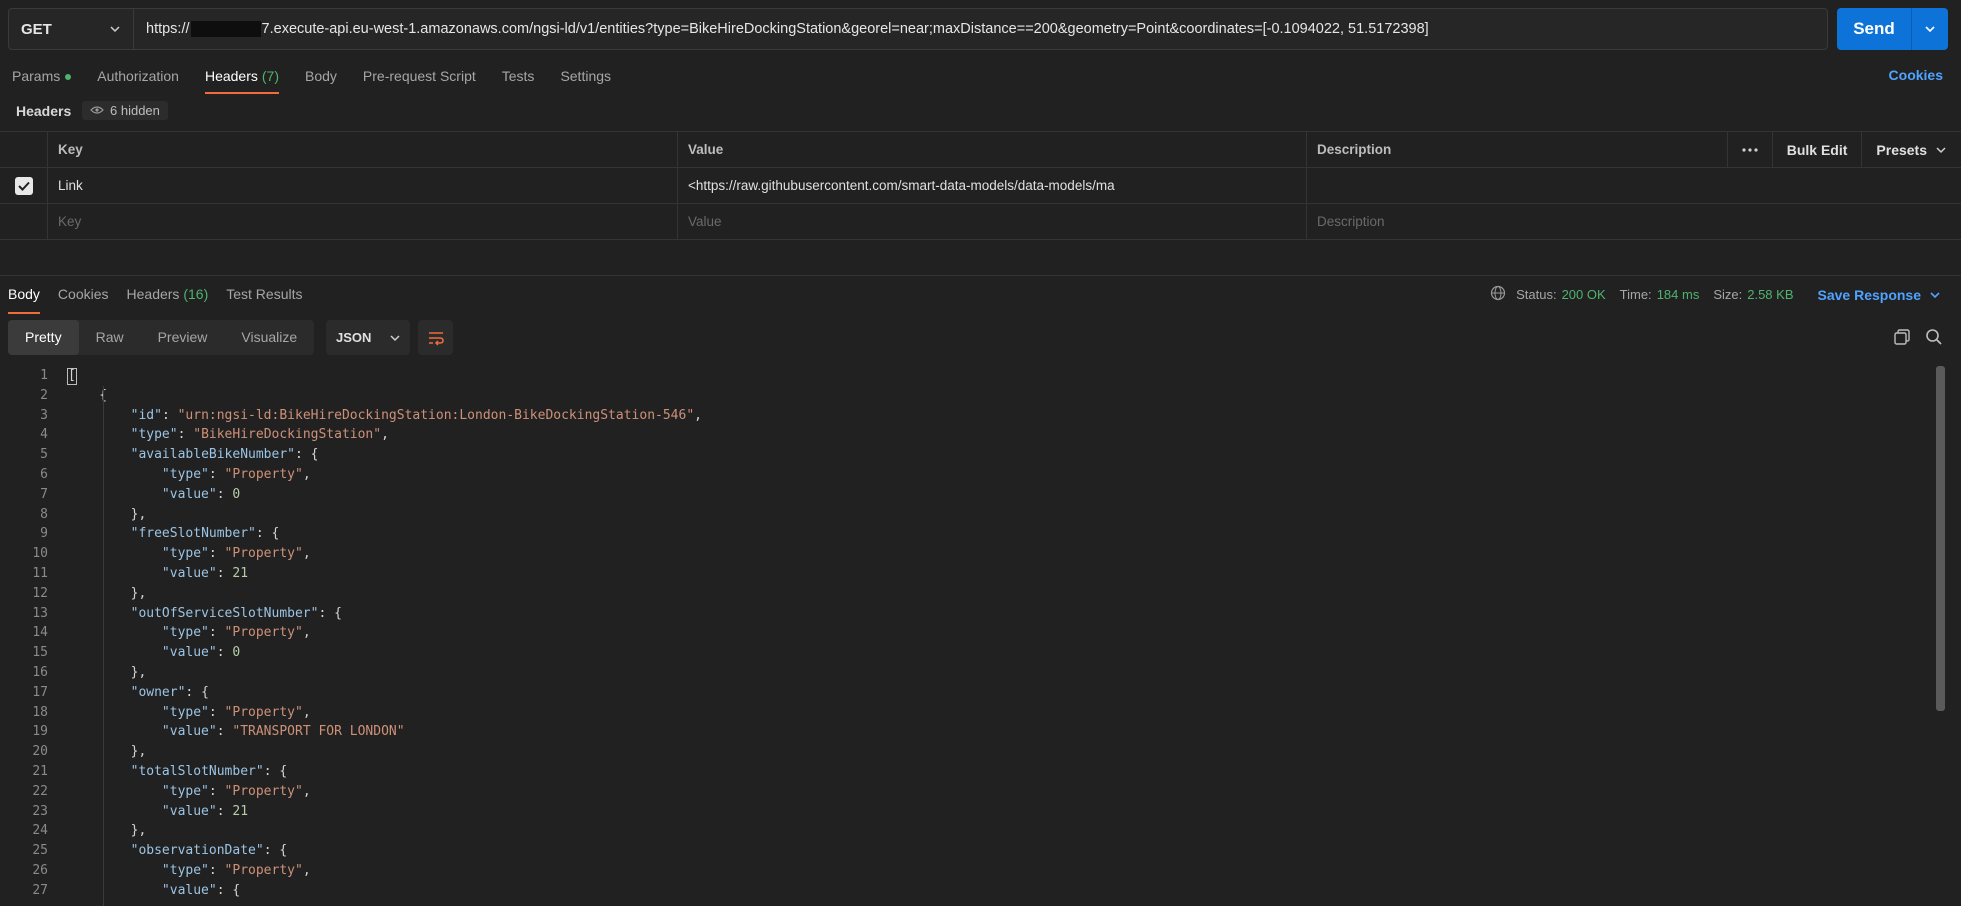 This screenshot has width=1961, height=906. What do you see at coordinates (1584, 294) in the screenshot?
I see `status-value: 200 OK` at bounding box center [1584, 294].